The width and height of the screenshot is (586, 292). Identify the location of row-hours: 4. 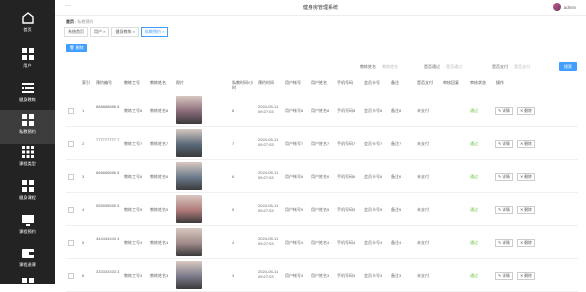
(233, 242).